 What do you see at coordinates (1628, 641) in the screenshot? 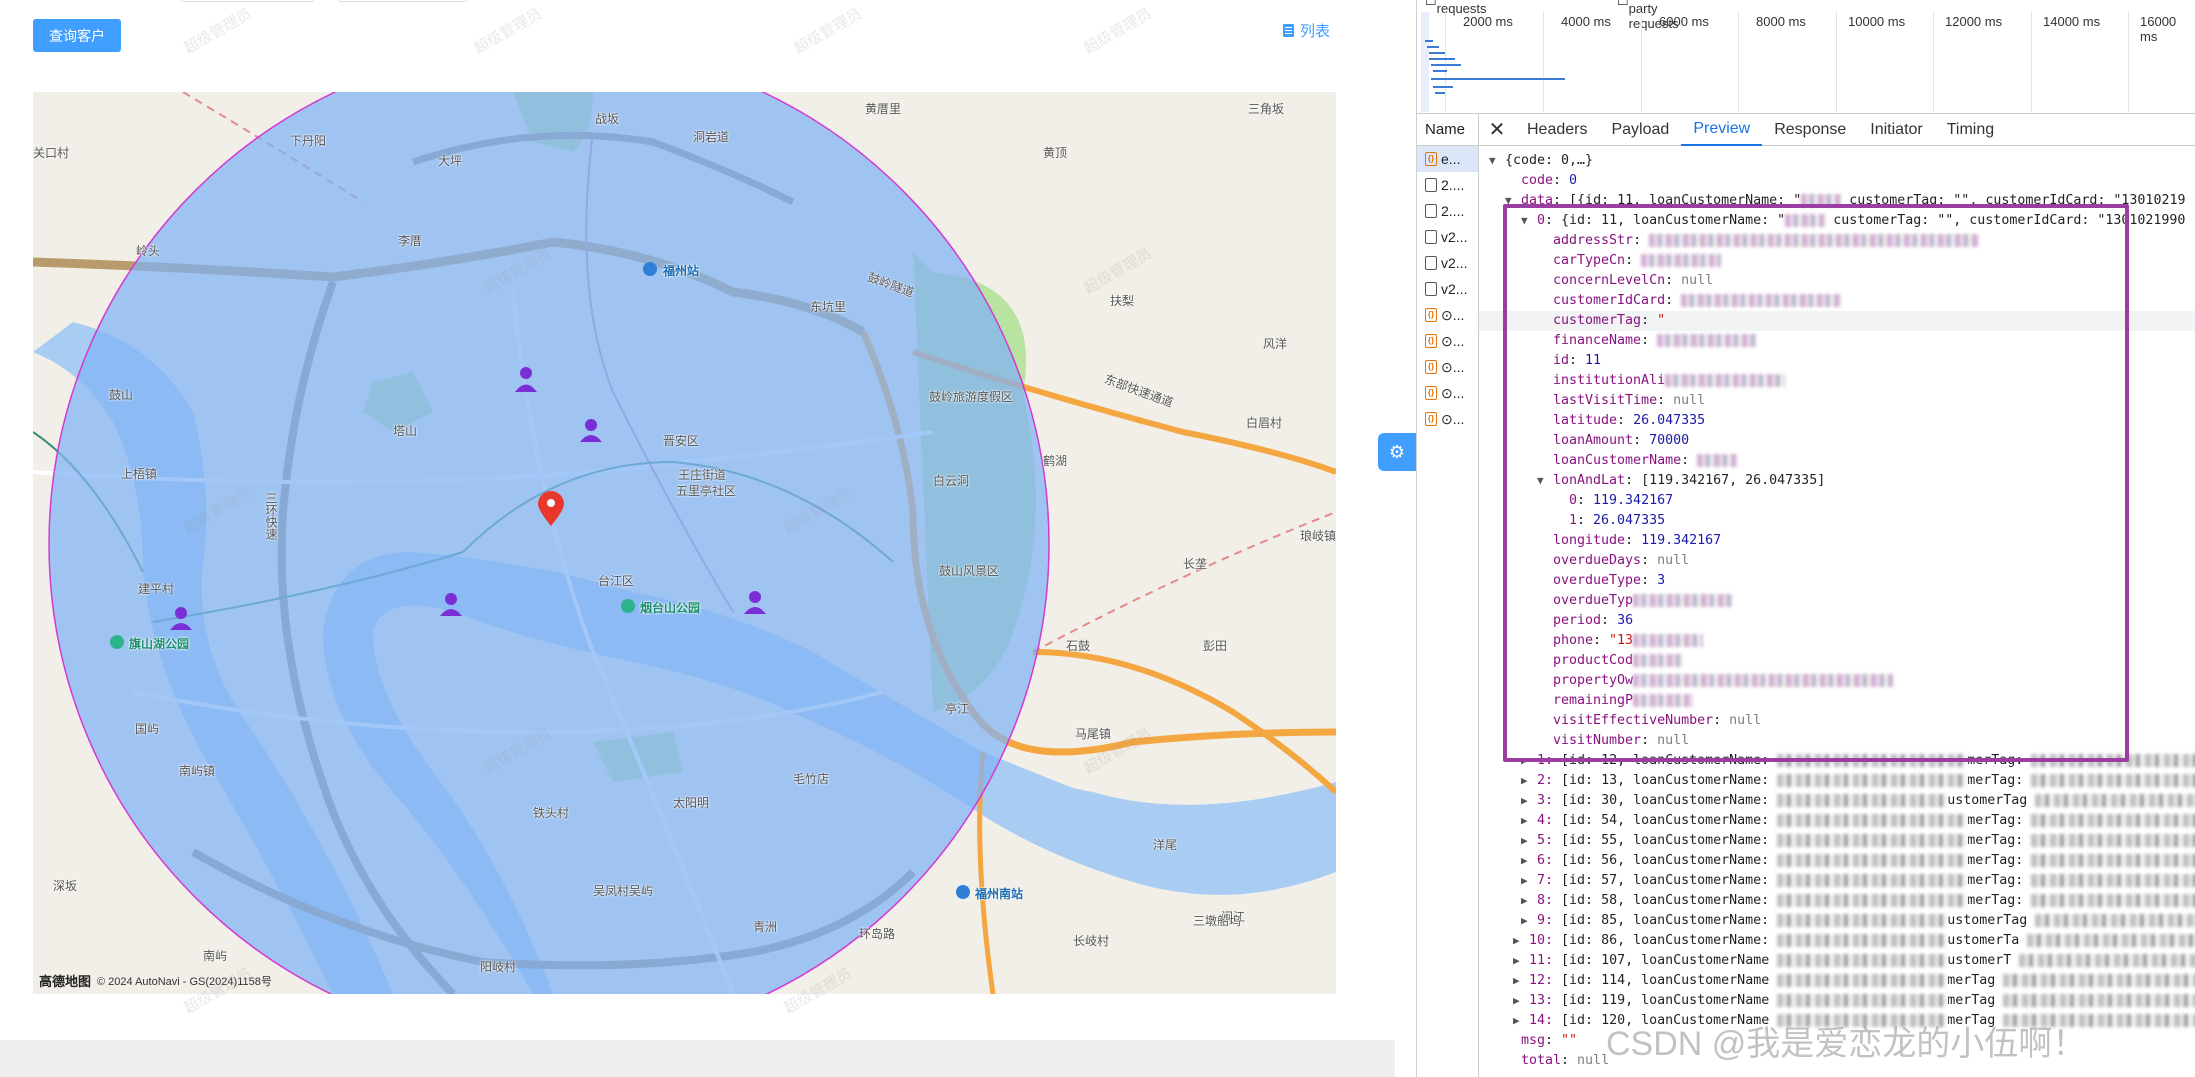
I see `json-field: phone: "13` at bounding box center [1628, 641].